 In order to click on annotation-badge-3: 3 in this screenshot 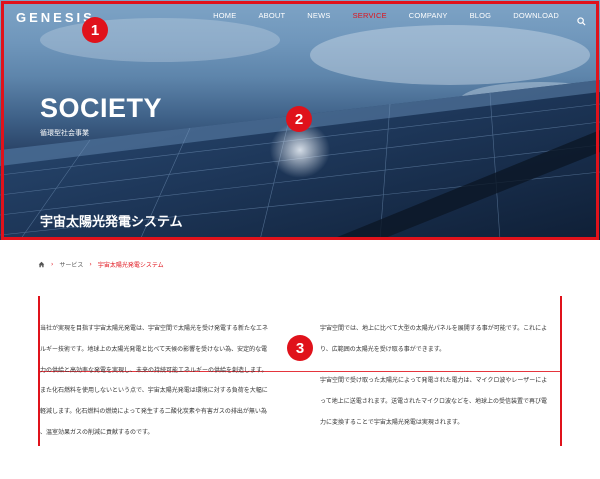, I will do `click(300, 348)`.